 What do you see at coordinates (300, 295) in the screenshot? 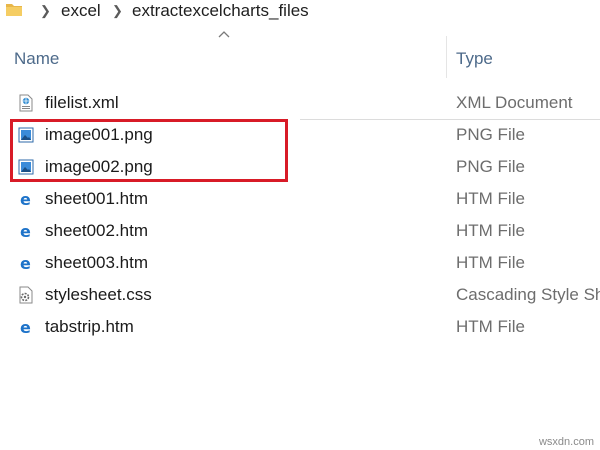
I see `file-row-stylesheet-css: stylesheet.css Cascading Style Sheet` at bounding box center [300, 295].